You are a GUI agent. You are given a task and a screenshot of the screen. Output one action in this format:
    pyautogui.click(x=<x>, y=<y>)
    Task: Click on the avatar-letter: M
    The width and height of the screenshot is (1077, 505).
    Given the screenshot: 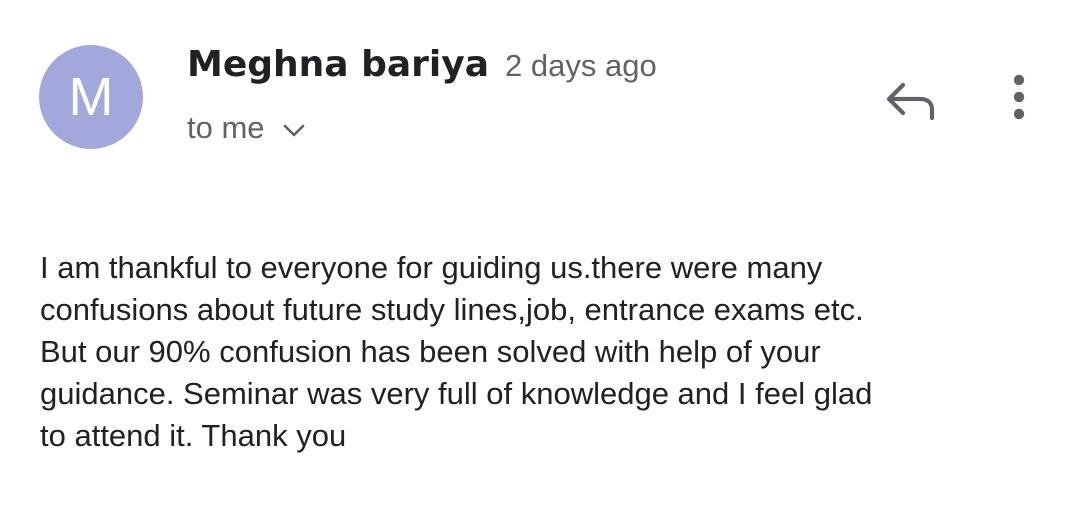 What is the action you would take?
    pyautogui.click(x=91, y=97)
    